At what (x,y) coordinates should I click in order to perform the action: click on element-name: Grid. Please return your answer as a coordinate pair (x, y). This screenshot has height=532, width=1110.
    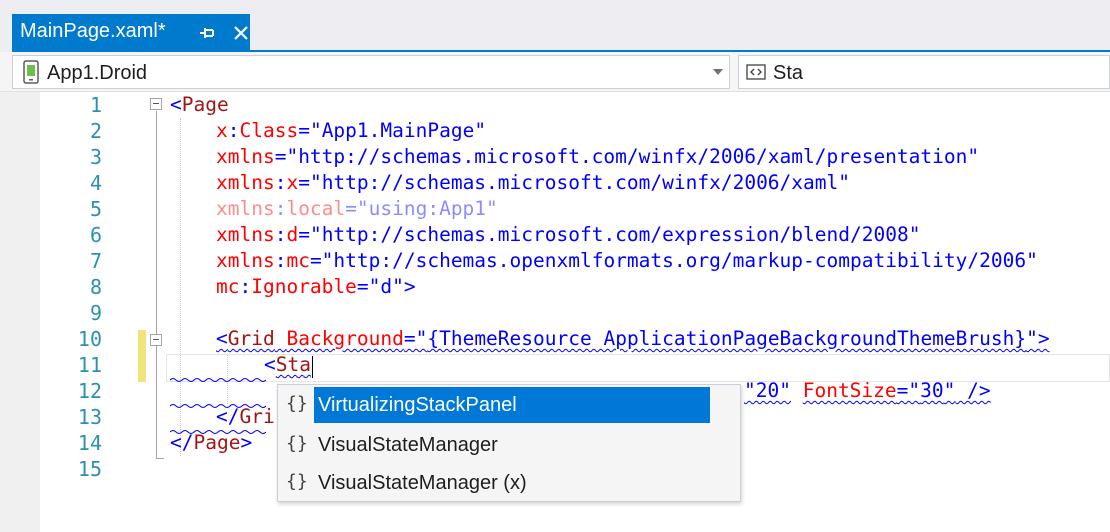
    Looking at the image, I should click on (251, 338).